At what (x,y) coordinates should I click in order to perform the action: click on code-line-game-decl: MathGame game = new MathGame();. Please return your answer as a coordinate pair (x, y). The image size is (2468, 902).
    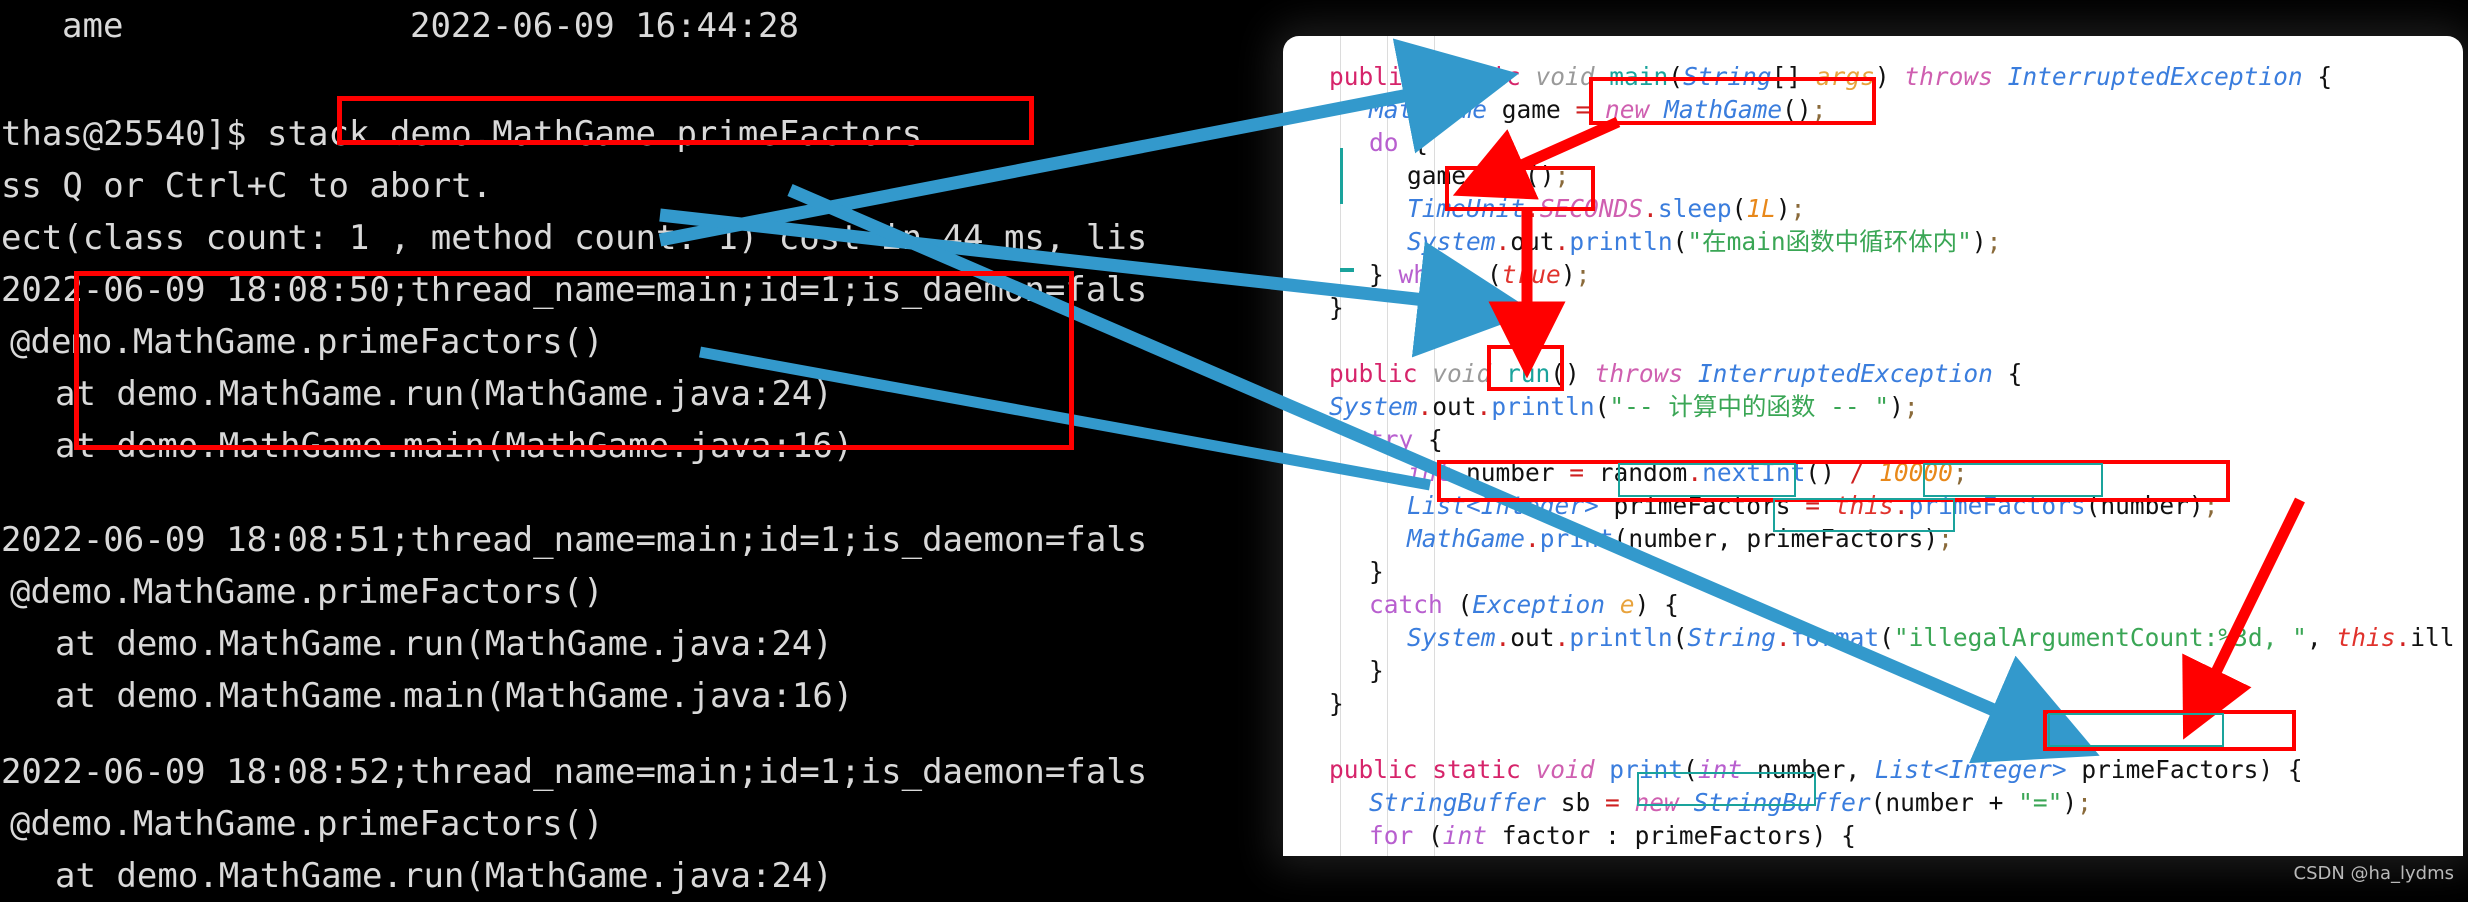
    Looking at the image, I should click on (1597, 110).